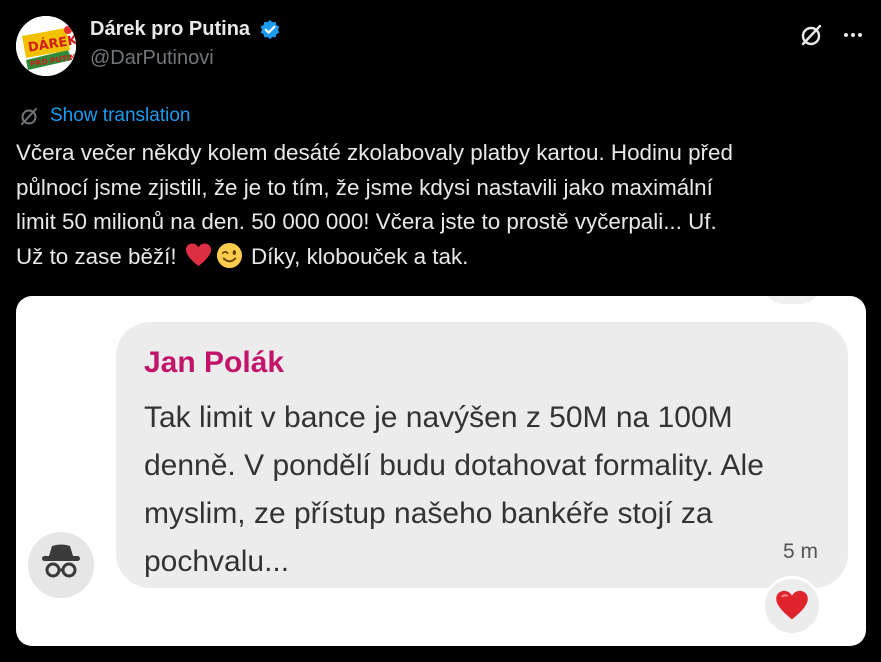 The image size is (881, 662). Describe the element at coordinates (800, 551) in the screenshot. I see `message-time: 5 m` at that location.